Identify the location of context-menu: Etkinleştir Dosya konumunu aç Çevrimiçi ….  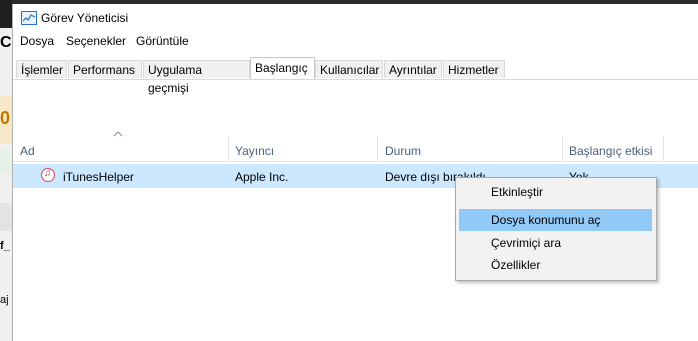
(556, 229).